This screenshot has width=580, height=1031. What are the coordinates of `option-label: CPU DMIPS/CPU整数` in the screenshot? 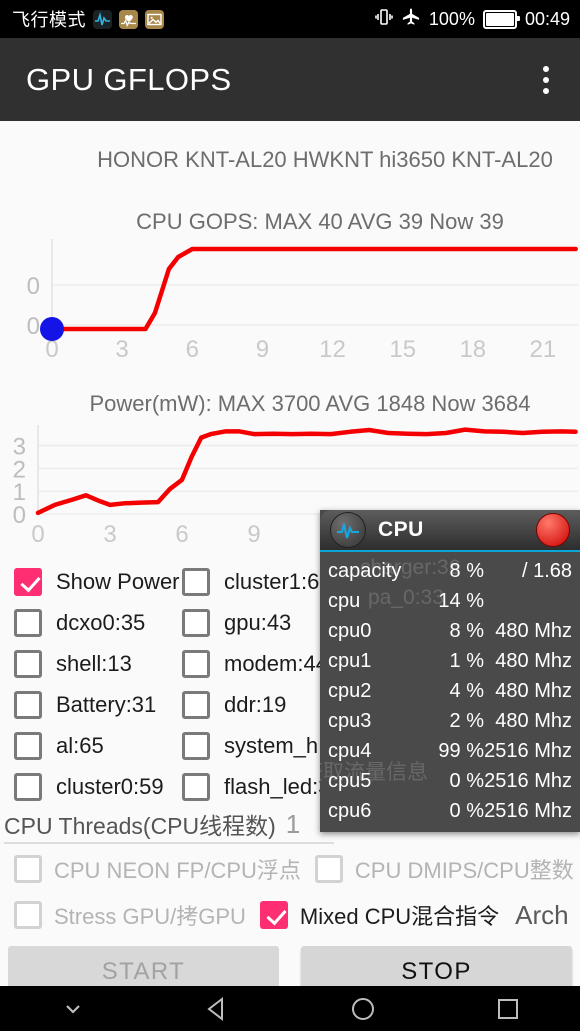 It's located at (464, 870).